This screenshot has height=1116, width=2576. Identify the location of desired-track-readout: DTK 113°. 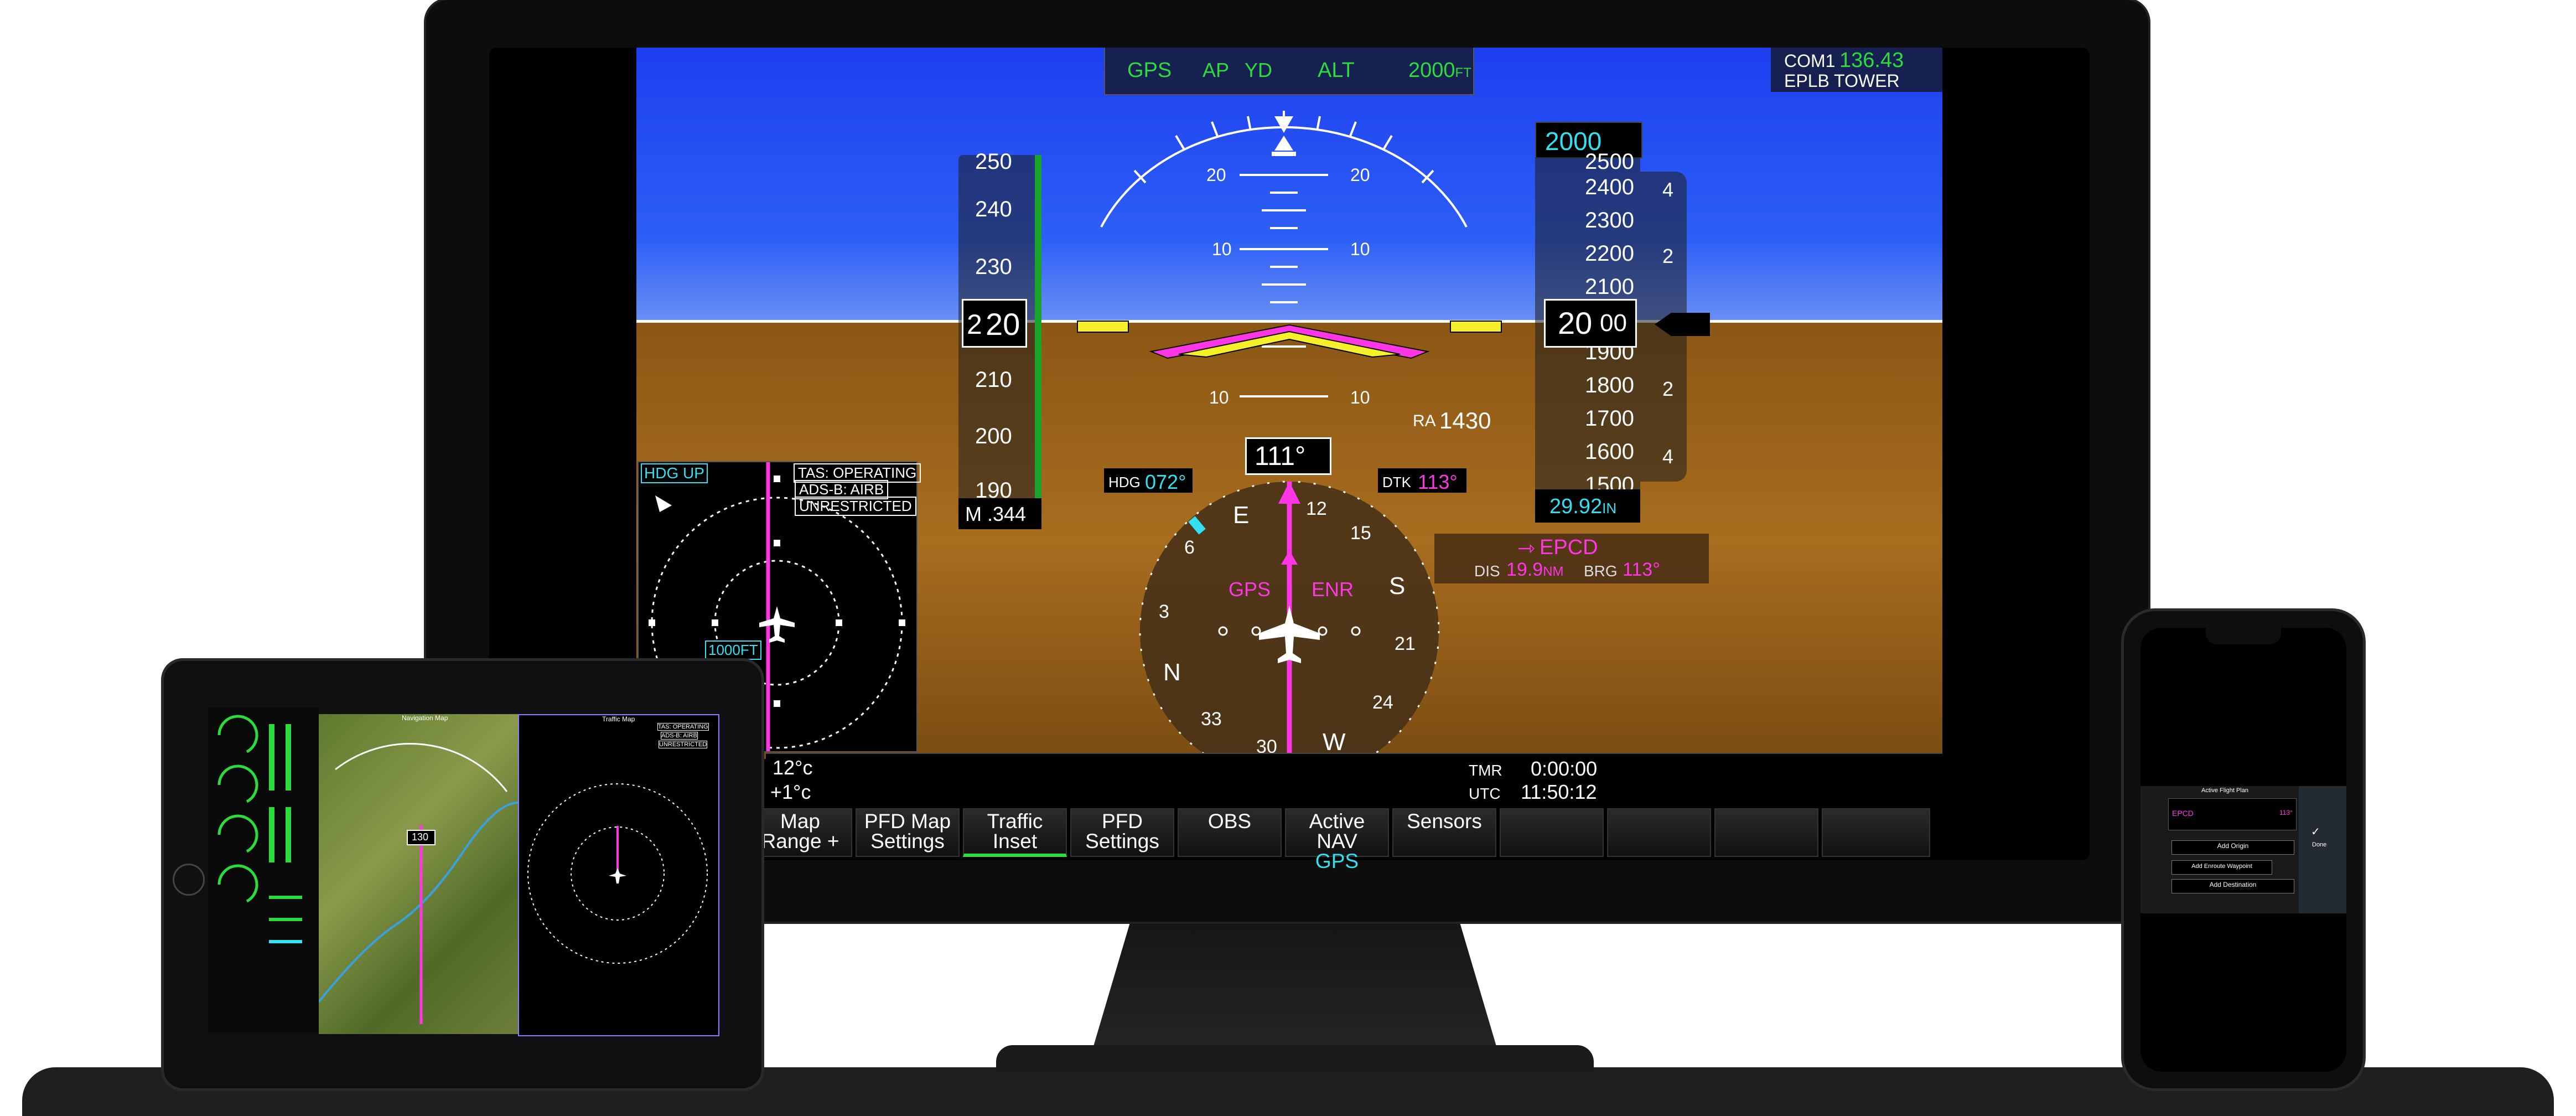
(1422, 480).